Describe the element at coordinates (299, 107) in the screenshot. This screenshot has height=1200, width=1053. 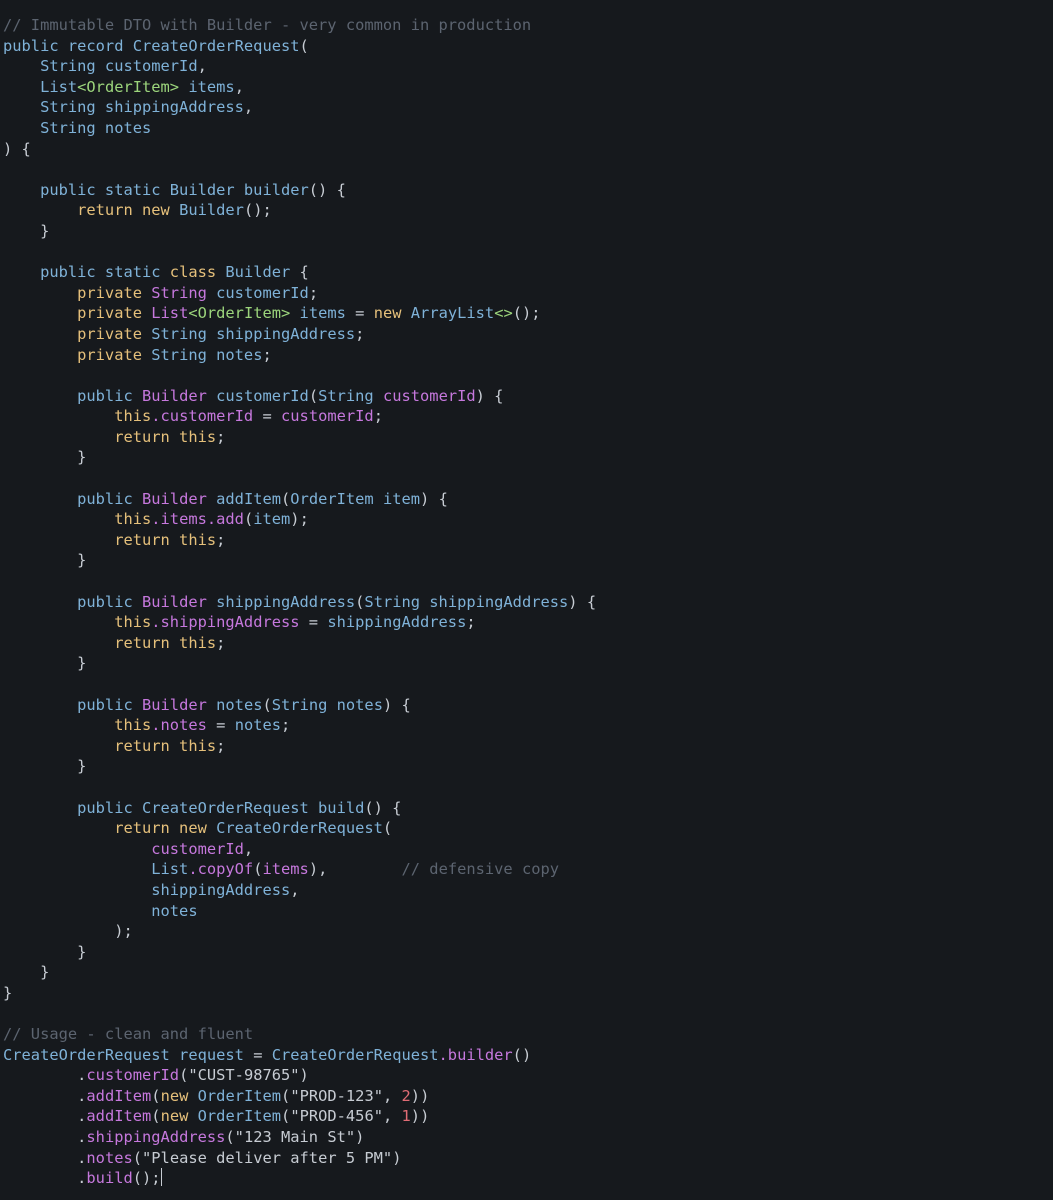
I see `code-line: String shippingAddress,` at that location.